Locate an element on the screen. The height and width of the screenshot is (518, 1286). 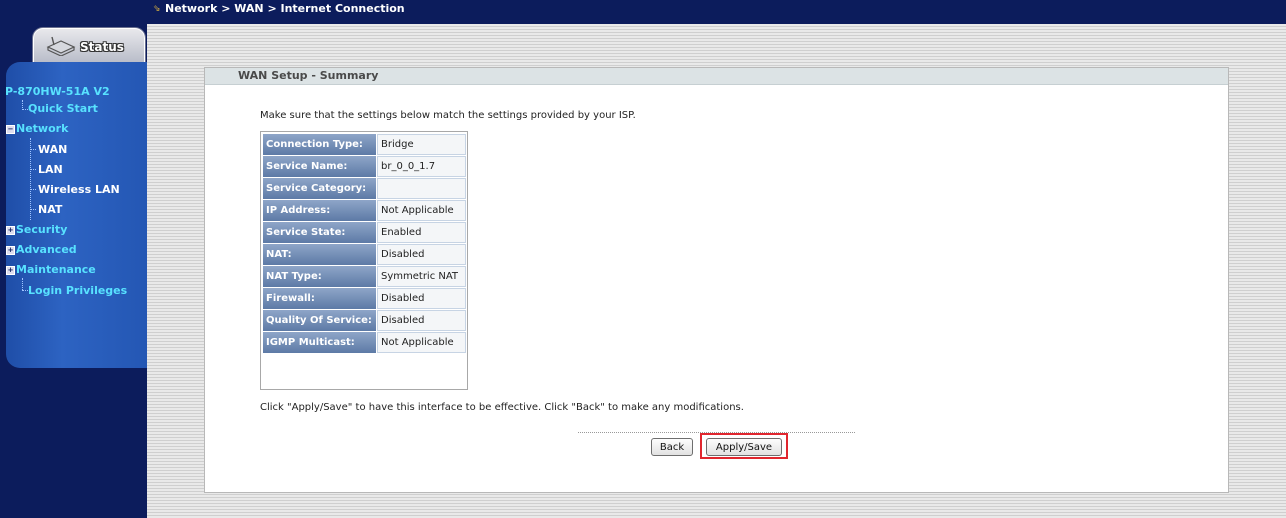
table-row: Connection Type: Bridge is located at coordinates (364, 144).